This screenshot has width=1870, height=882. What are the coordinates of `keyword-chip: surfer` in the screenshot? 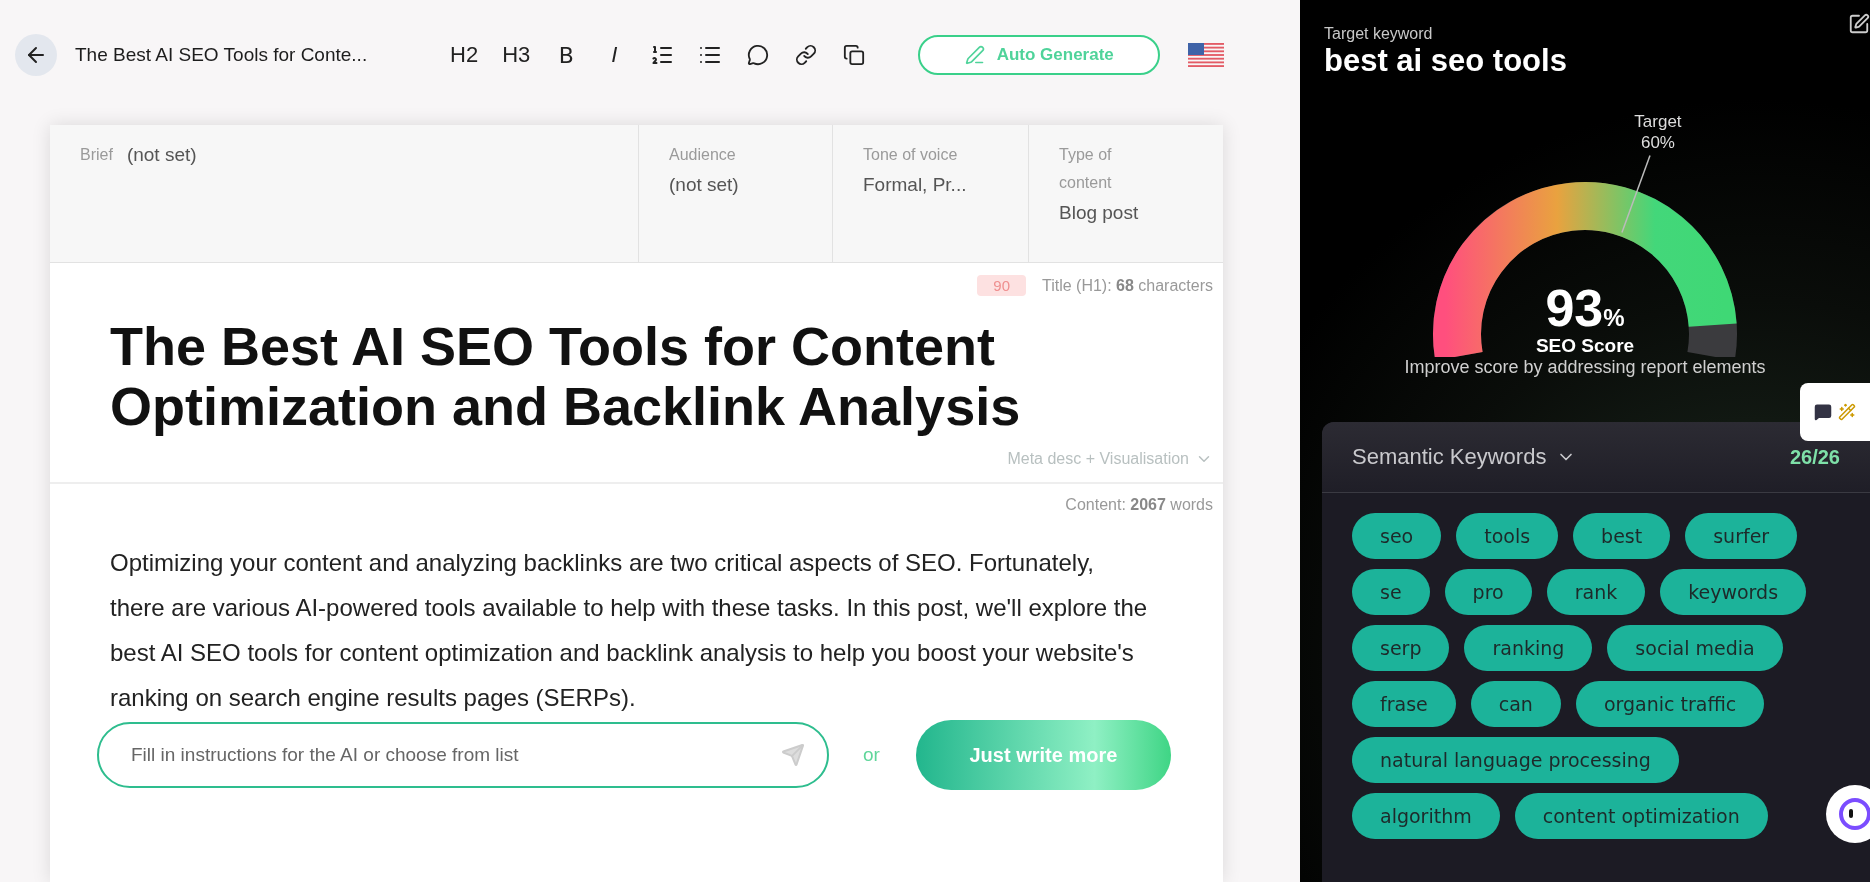 It's located at (1741, 536).